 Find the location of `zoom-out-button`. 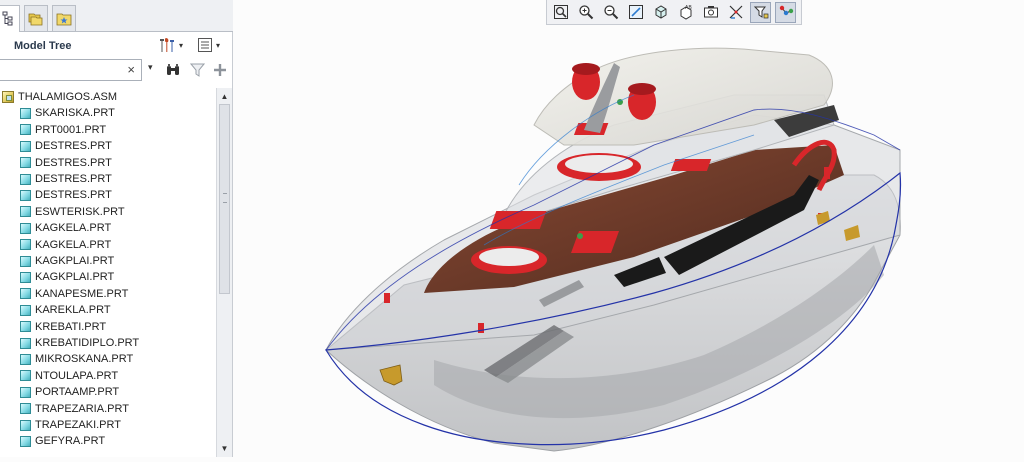

zoom-out-button is located at coordinates (610, 12).